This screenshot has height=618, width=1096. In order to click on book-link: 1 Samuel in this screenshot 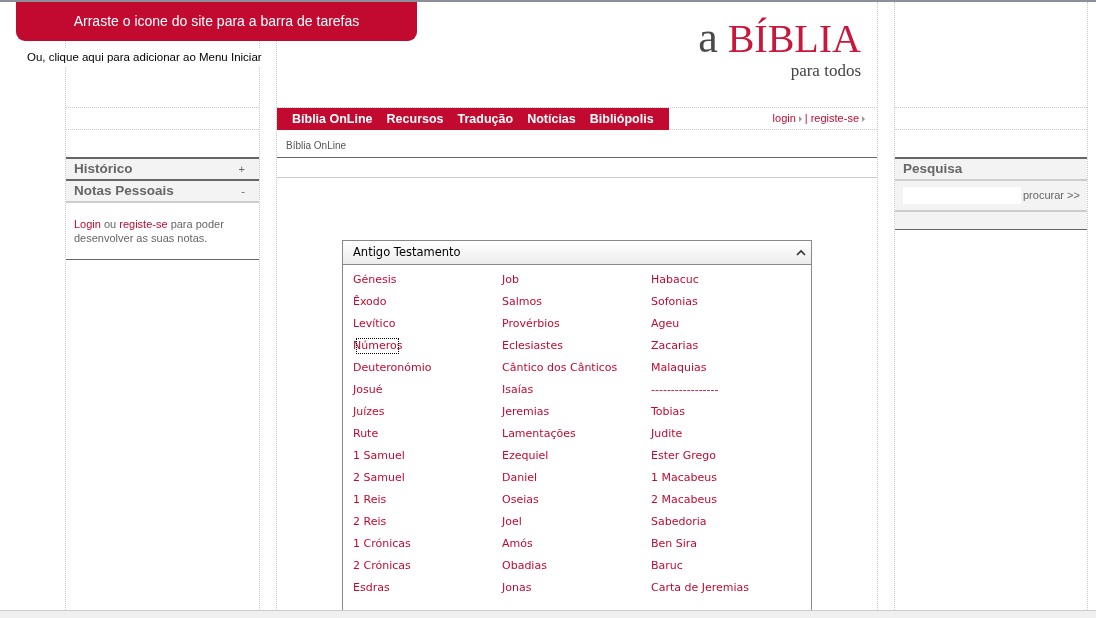, I will do `click(379, 456)`.